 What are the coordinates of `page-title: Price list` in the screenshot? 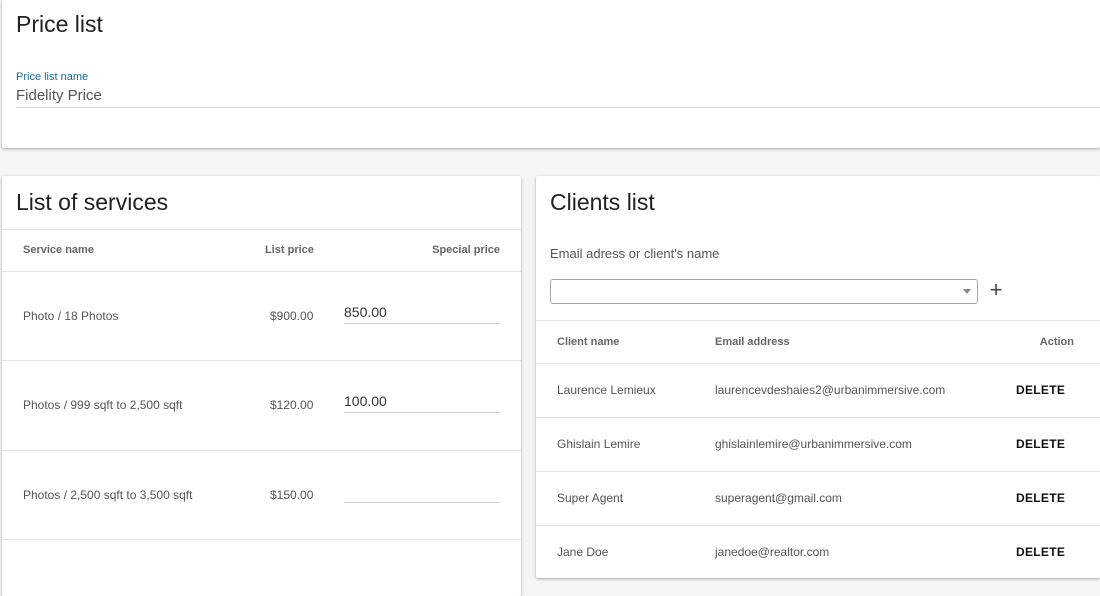 It's located at (59, 24).